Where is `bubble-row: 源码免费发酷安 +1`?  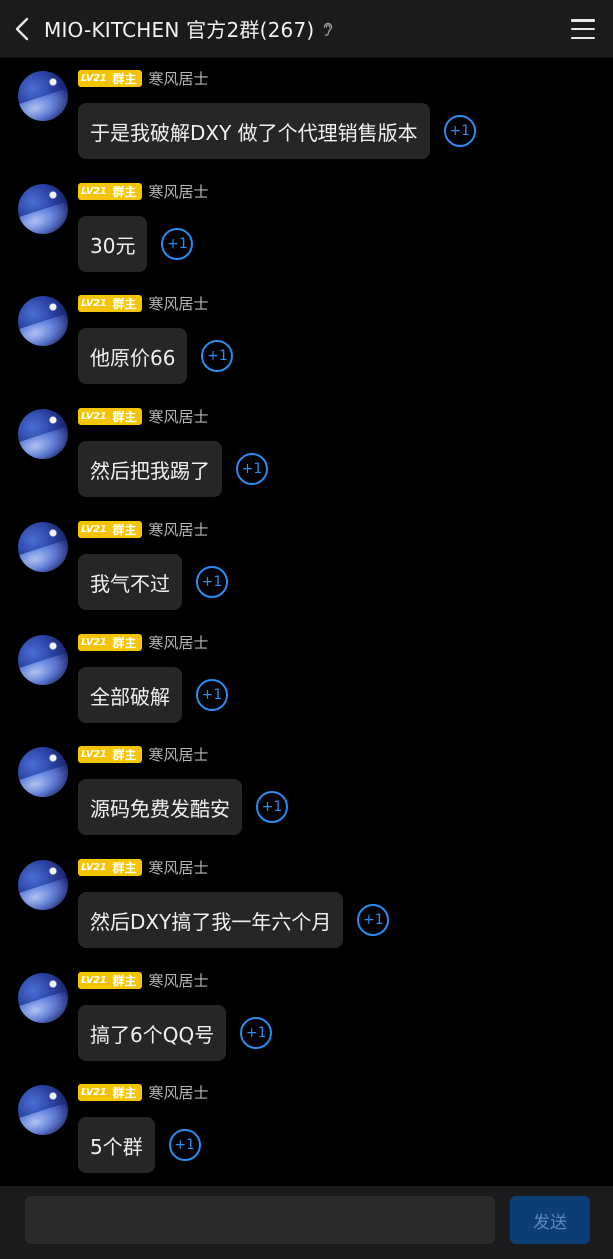 bubble-row: 源码免费发酷安 +1 is located at coordinates (183, 807).